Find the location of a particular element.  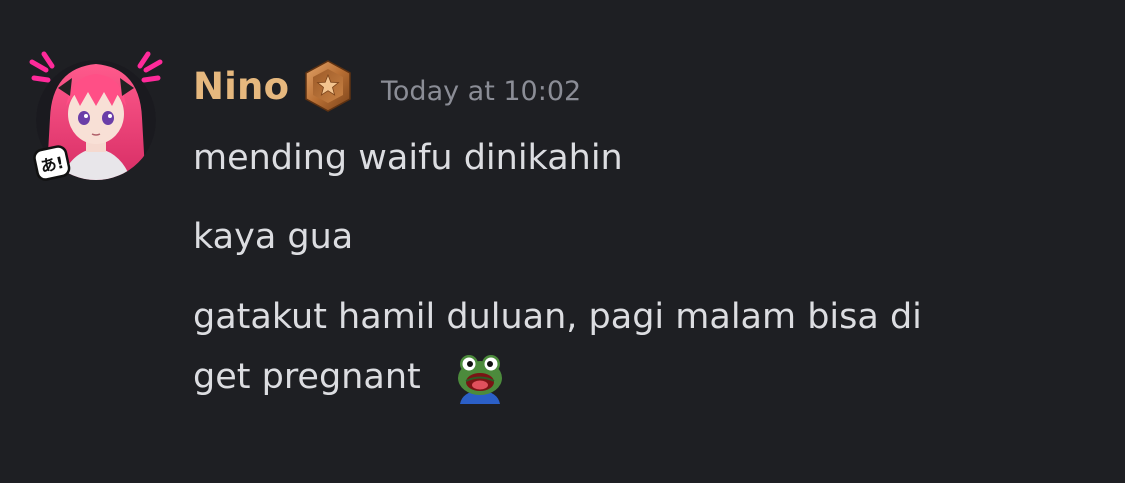

message-line: kaya gua is located at coordinates (273, 237).